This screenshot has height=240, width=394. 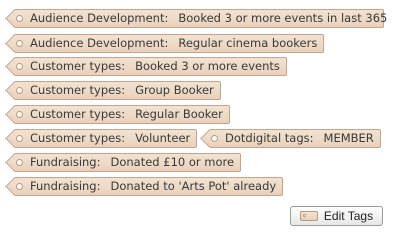 I want to click on tag-dotdigital-member: Dotdigital tags: MEMBER, so click(x=295, y=138).